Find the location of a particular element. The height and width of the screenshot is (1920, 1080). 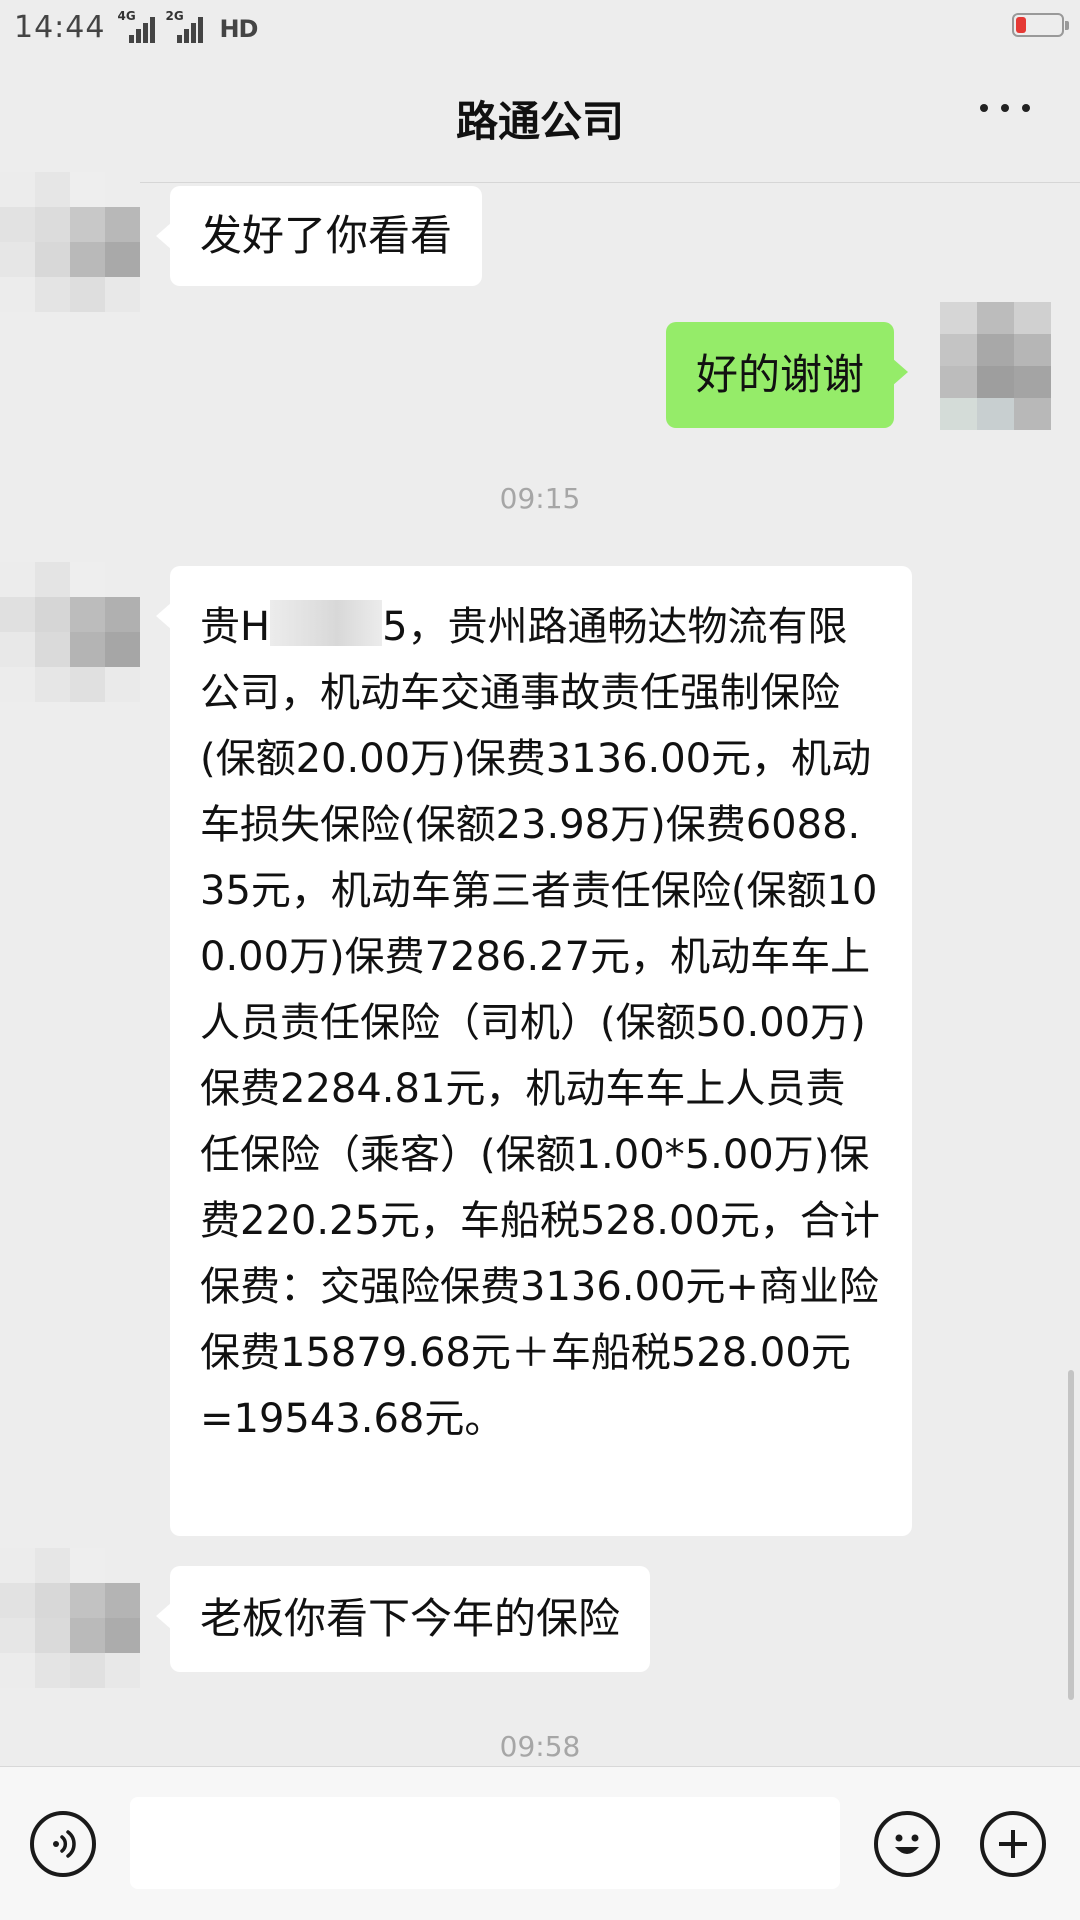

scrollbar is located at coordinates (1071, 1535).